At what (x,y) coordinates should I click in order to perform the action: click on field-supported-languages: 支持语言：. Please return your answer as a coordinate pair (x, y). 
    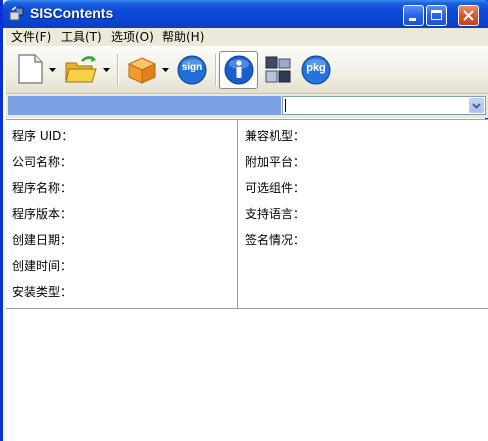
    Looking at the image, I should click on (275, 214).